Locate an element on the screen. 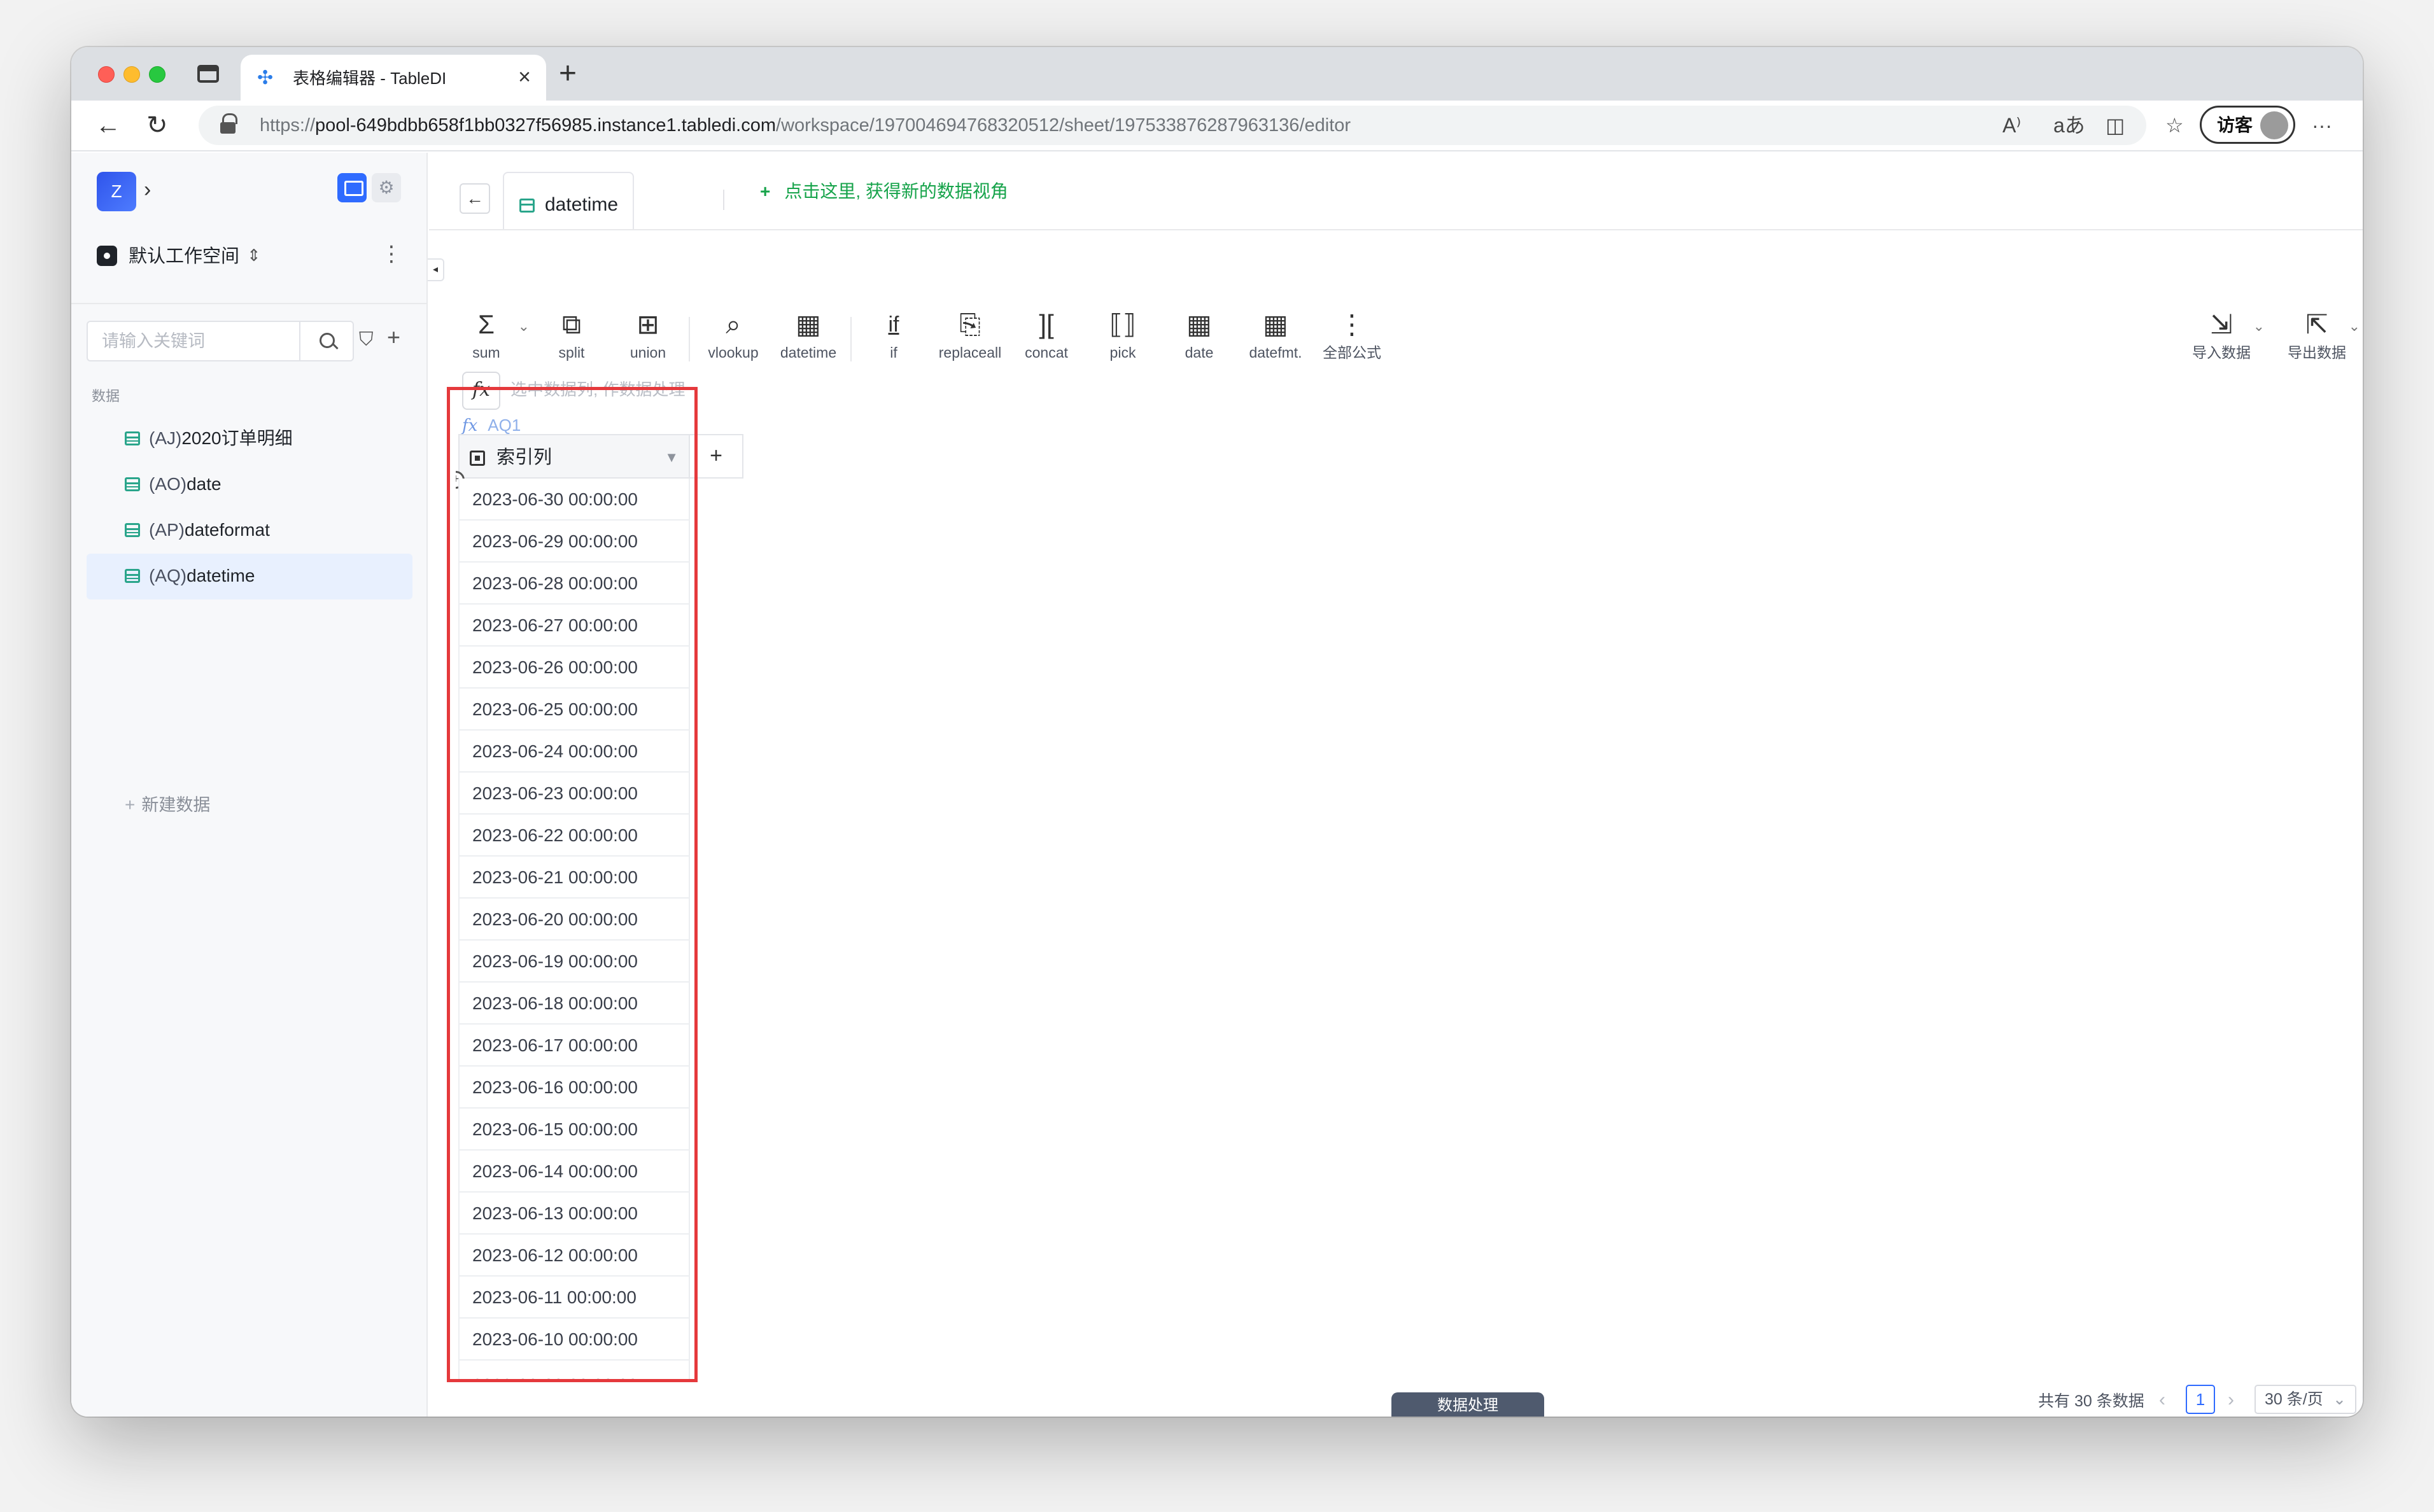 This screenshot has width=2434, height=1512. import-data-button: ⇲ ⌄ 导入数据 is located at coordinates (2227, 341).